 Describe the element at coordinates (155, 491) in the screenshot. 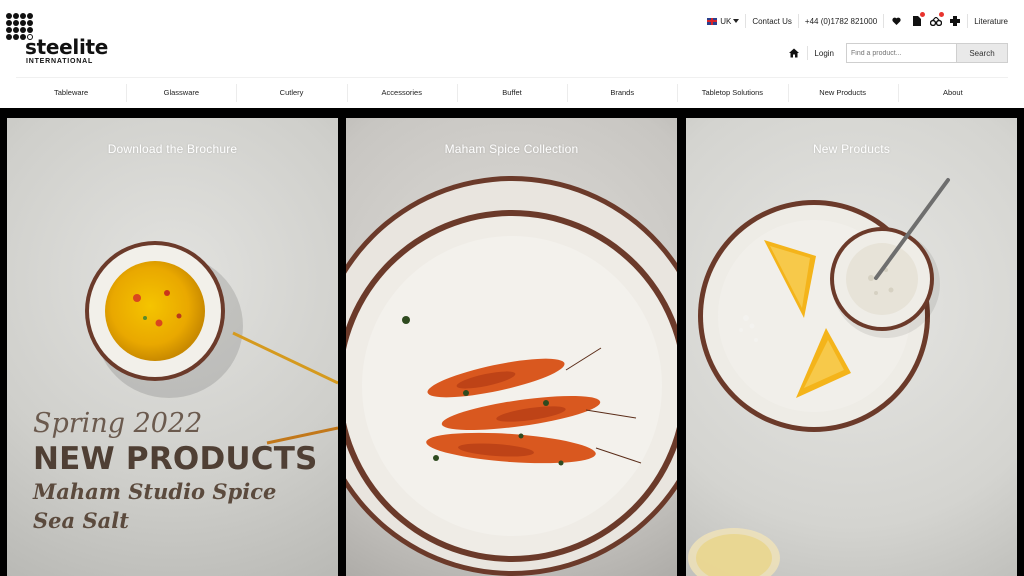

I see `promo-collection: Maham Studio Spice` at that location.